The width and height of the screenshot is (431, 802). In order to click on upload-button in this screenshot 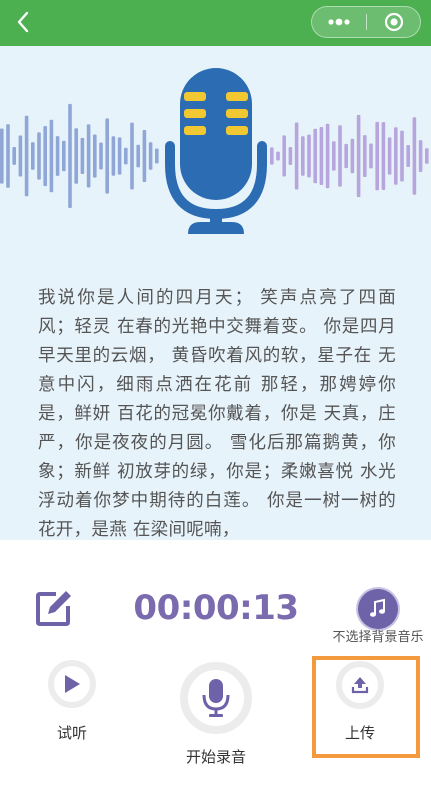, I will do `click(360, 685)`.